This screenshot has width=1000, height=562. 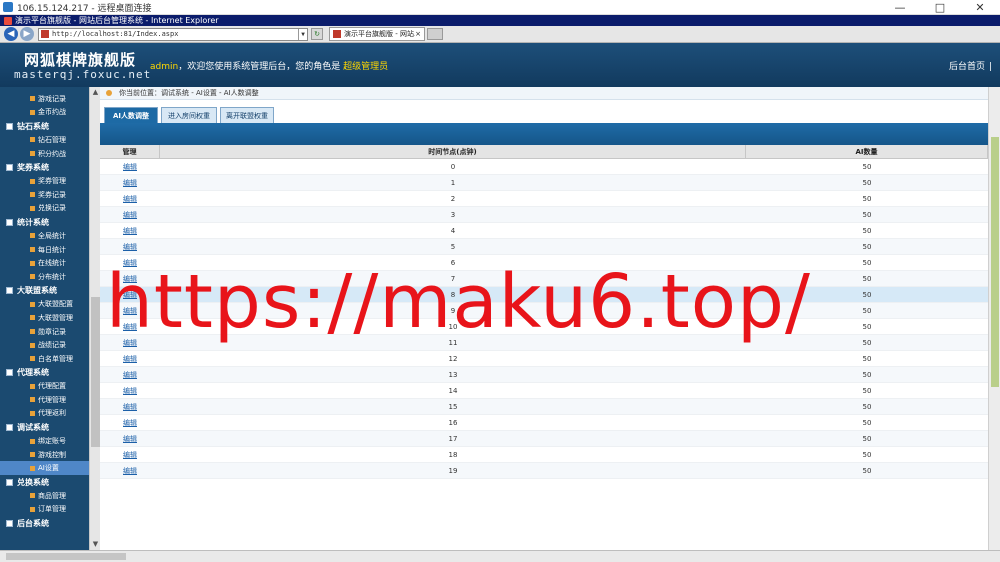 What do you see at coordinates (544, 455) in the screenshot?
I see `table-row: 编辑 18 50` at bounding box center [544, 455].